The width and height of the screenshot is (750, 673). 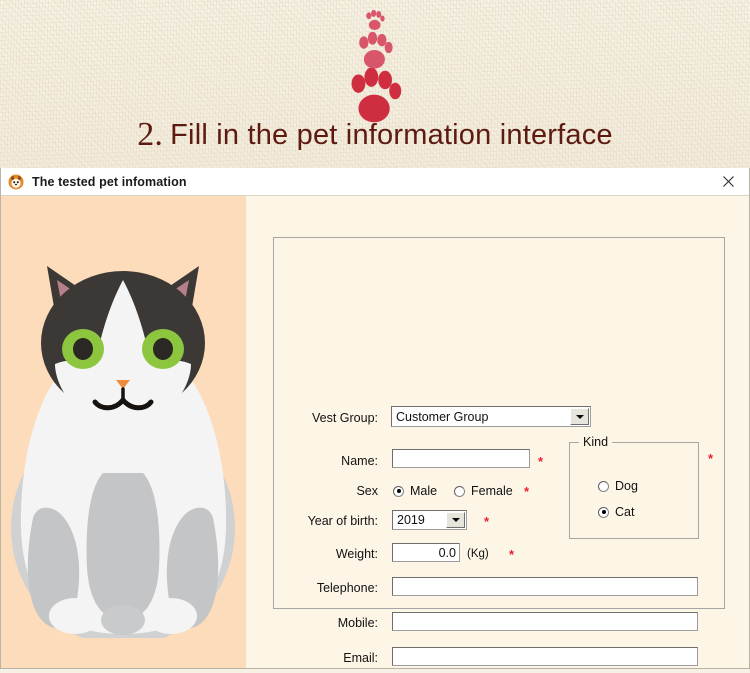 What do you see at coordinates (374, 51) in the screenshot?
I see `paw-print-medium` at bounding box center [374, 51].